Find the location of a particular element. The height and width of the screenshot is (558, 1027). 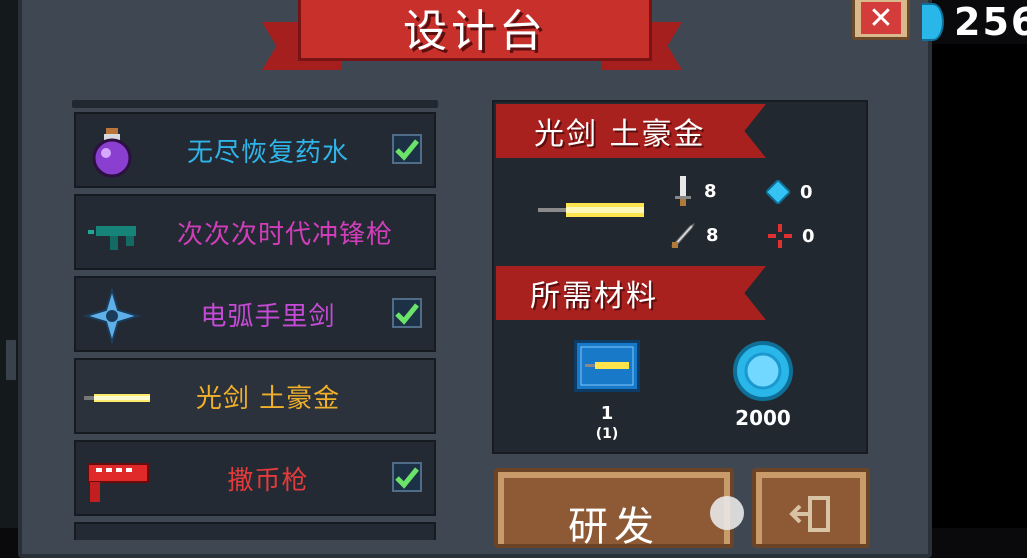

blueprint-owned: (1) is located at coordinates (607, 434).